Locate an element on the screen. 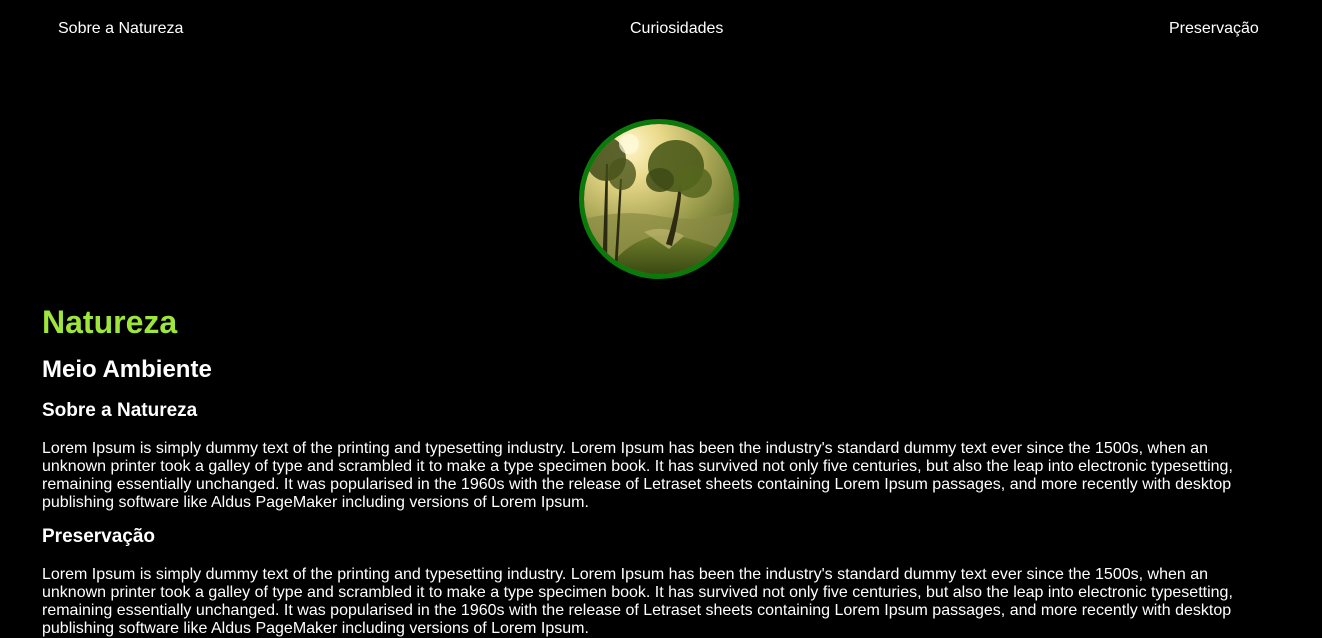 The height and width of the screenshot is (638, 1322). section-heading: Preservação is located at coordinates (99, 536).